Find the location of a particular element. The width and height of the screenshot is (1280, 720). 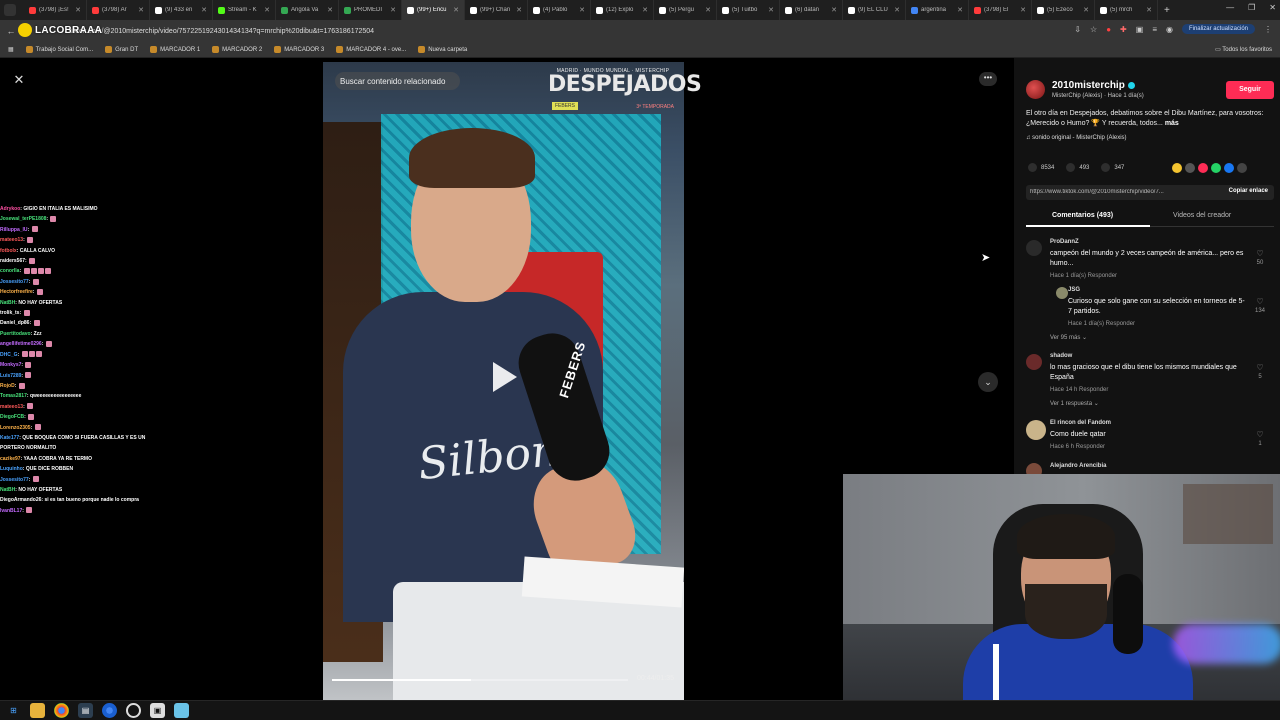

chat-username: cazike97 is located at coordinates (10, 459).